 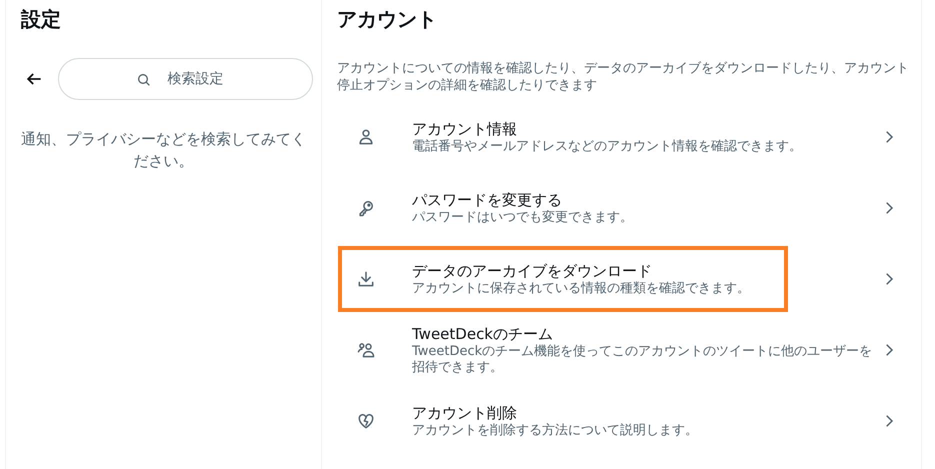 I want to click on settings-item: パスワードを変更する パスワードはいつでも変更できます。, so click(x=621, y=208).